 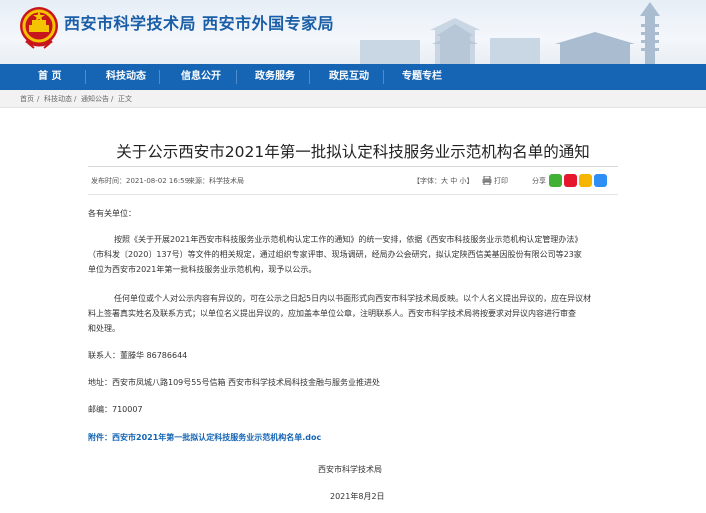 What do you see at coordinates (201, 77) in the screenshot?
I see `nav-item-disclosure: 信息公开` at bounding box center [201, 77].